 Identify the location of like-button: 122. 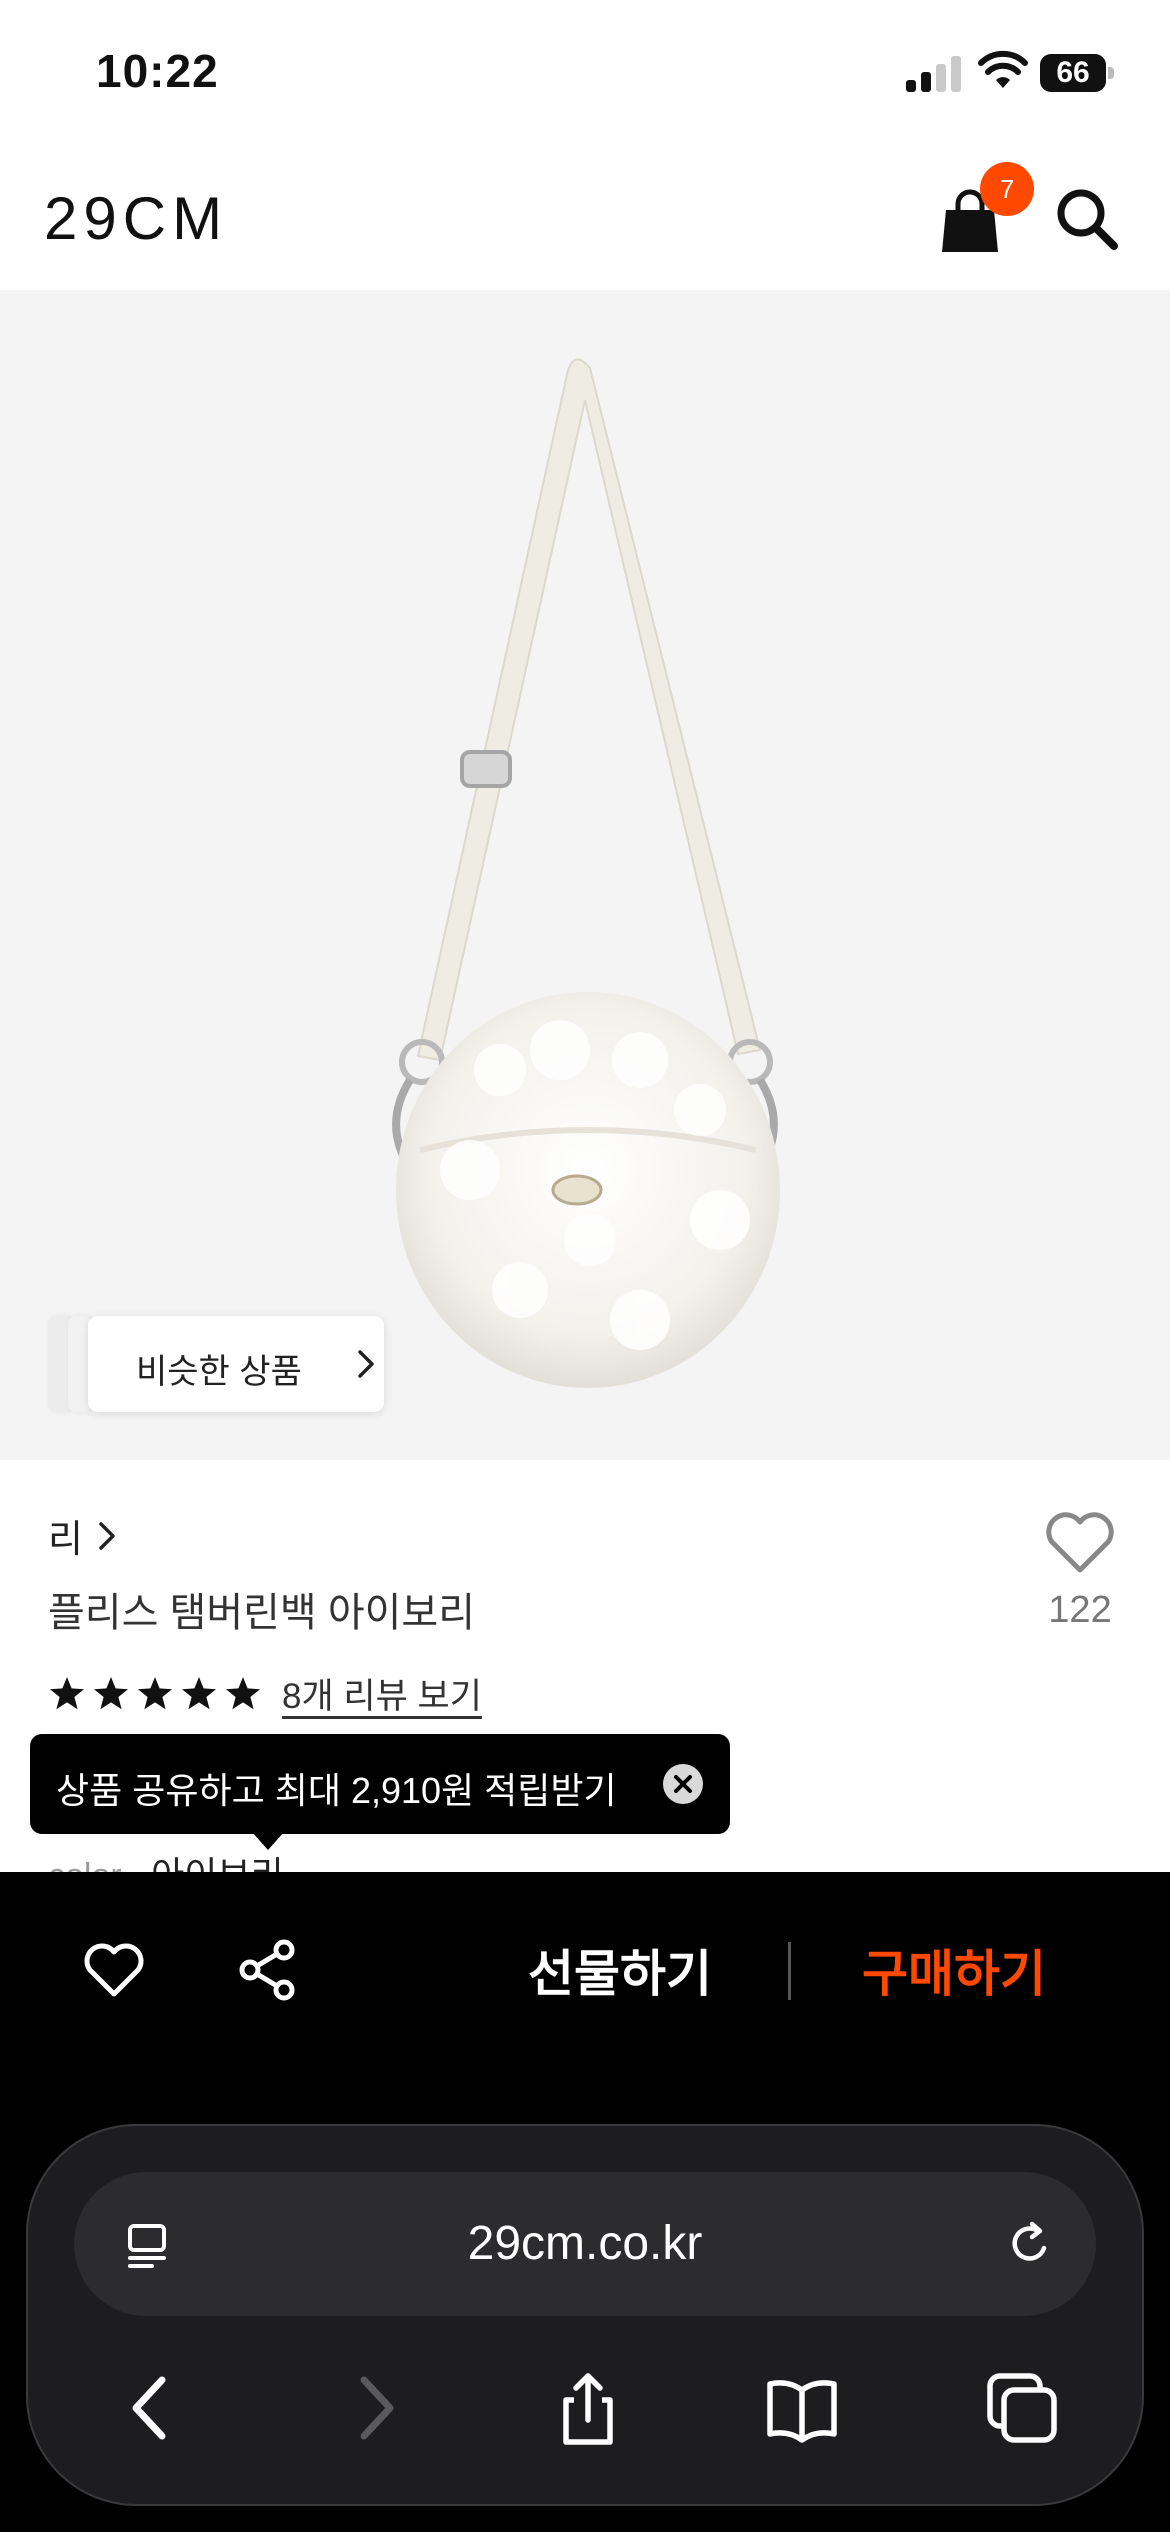
(1080, 1571).